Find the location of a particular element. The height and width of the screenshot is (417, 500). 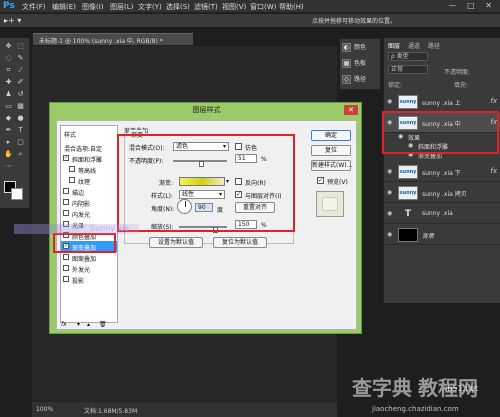

menu-type: 文字(Y) is located at coordinates (150, 7).